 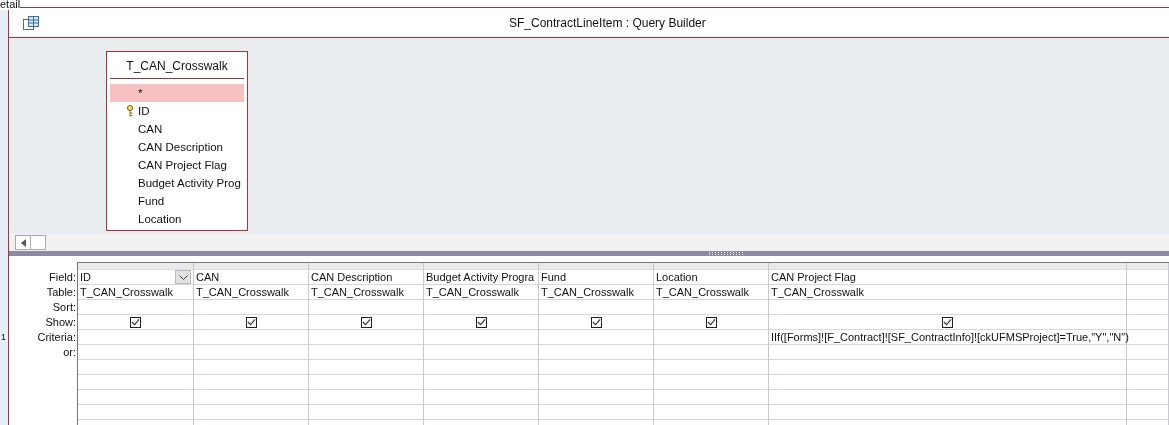 I want to click on left-arrow-icon, so click(x=23, y=242).